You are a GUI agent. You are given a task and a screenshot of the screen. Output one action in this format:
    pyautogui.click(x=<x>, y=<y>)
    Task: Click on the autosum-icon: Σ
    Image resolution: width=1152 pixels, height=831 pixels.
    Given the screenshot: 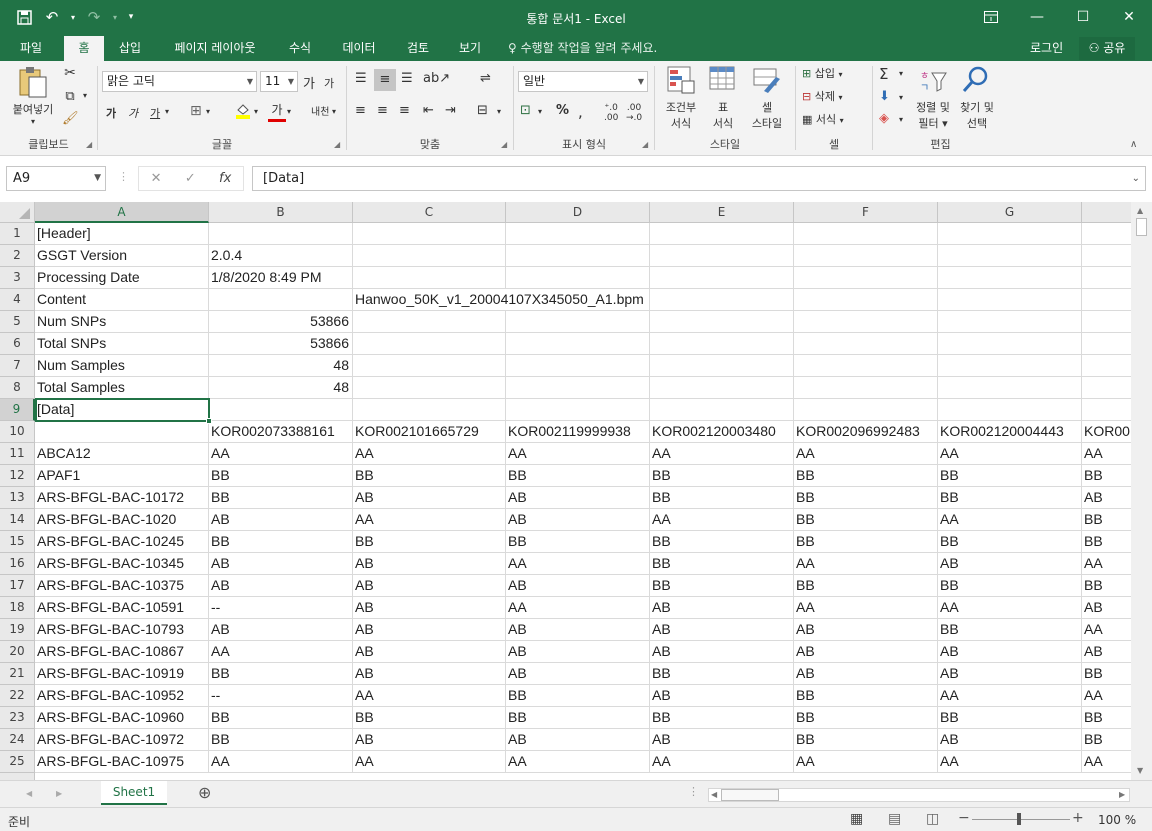 What is the action you would take?
    pyautogui.click(x=883, y=74)
    